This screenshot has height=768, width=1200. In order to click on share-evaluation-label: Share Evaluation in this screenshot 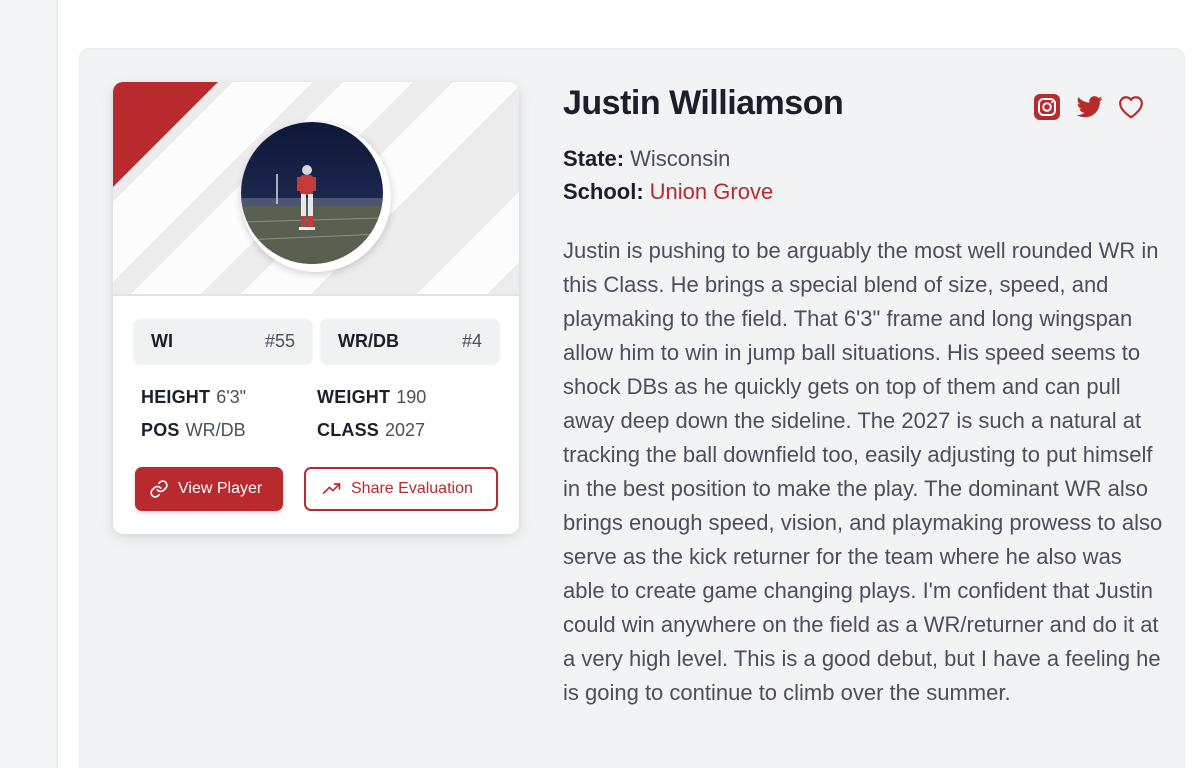, I will do `click(412, 488)`.